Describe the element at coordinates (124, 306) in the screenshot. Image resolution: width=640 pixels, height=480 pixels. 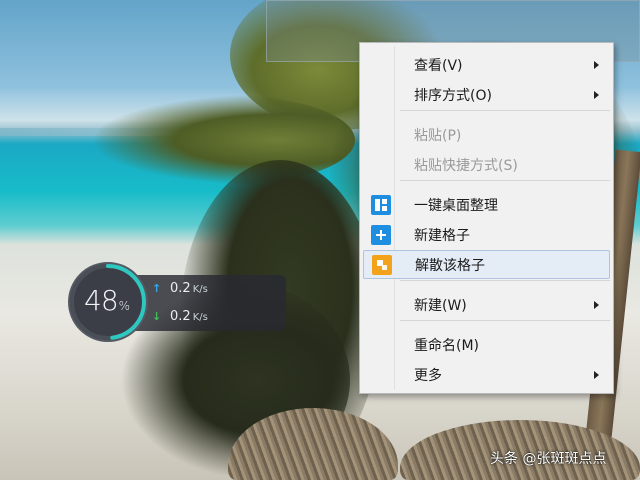
I see `usage-percent-sign: %` at that location.